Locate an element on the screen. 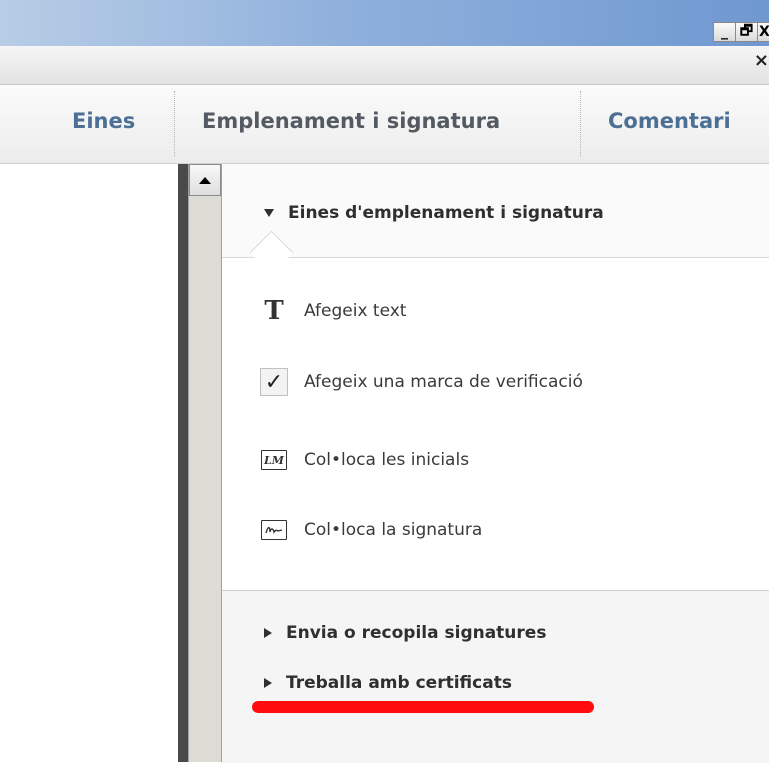 This screenshot has height=763, width=769. place-signature-tool: Col•loca la signatura is located at coordinates (371, 530).